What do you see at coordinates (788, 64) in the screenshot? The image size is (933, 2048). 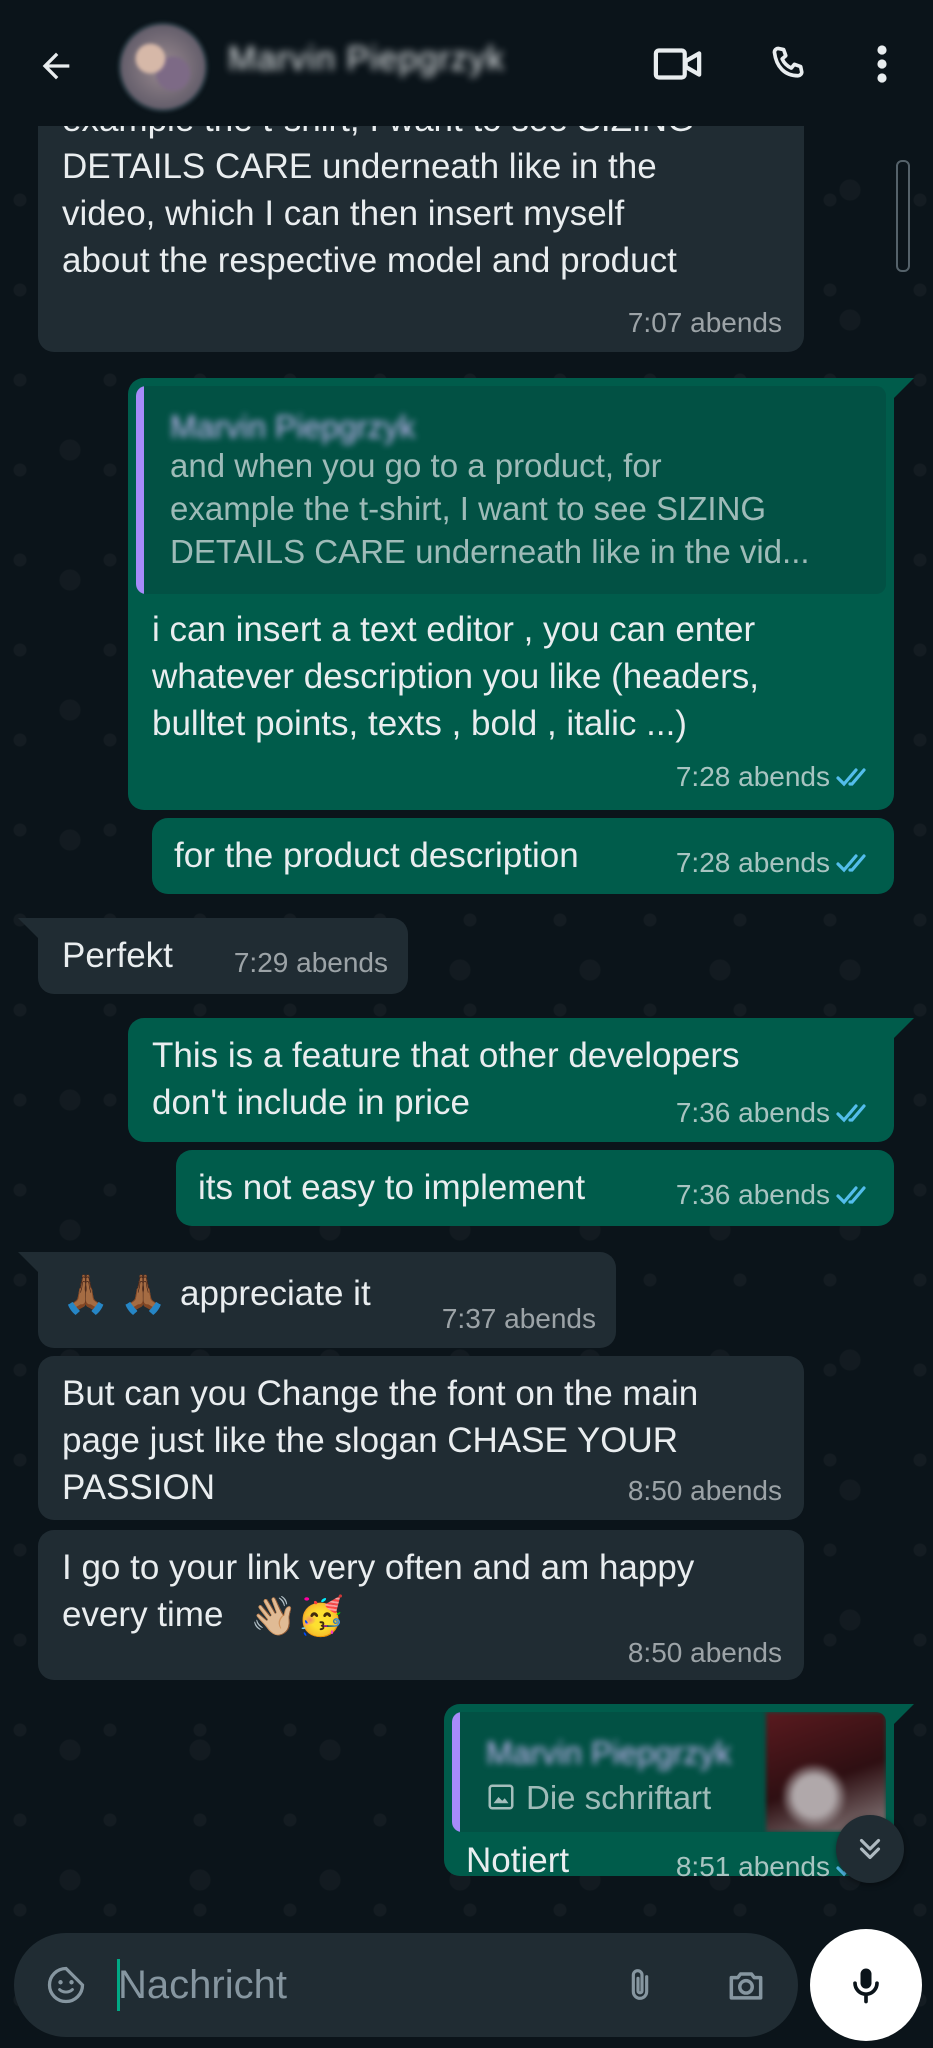 I see `voice-call-icon` at bounding box center [788, 64].